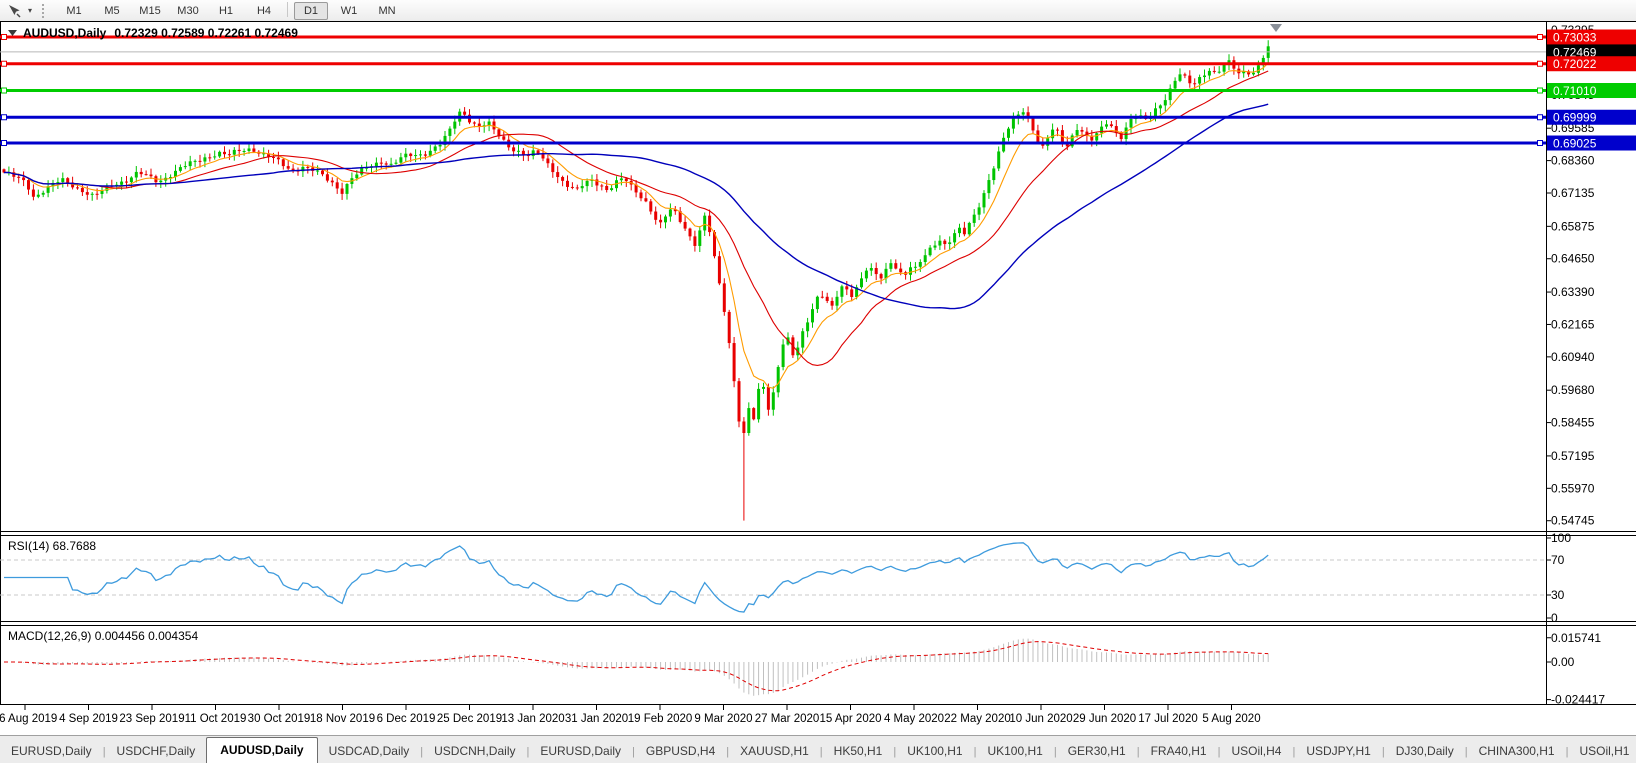 This screenshot has height=763, width=1636. What do you see at coordinates (774, 751) in the screenshot?
I see `tab-XAUUSD-H1: XAUUSD,H1` at bounding box center [774, 751].